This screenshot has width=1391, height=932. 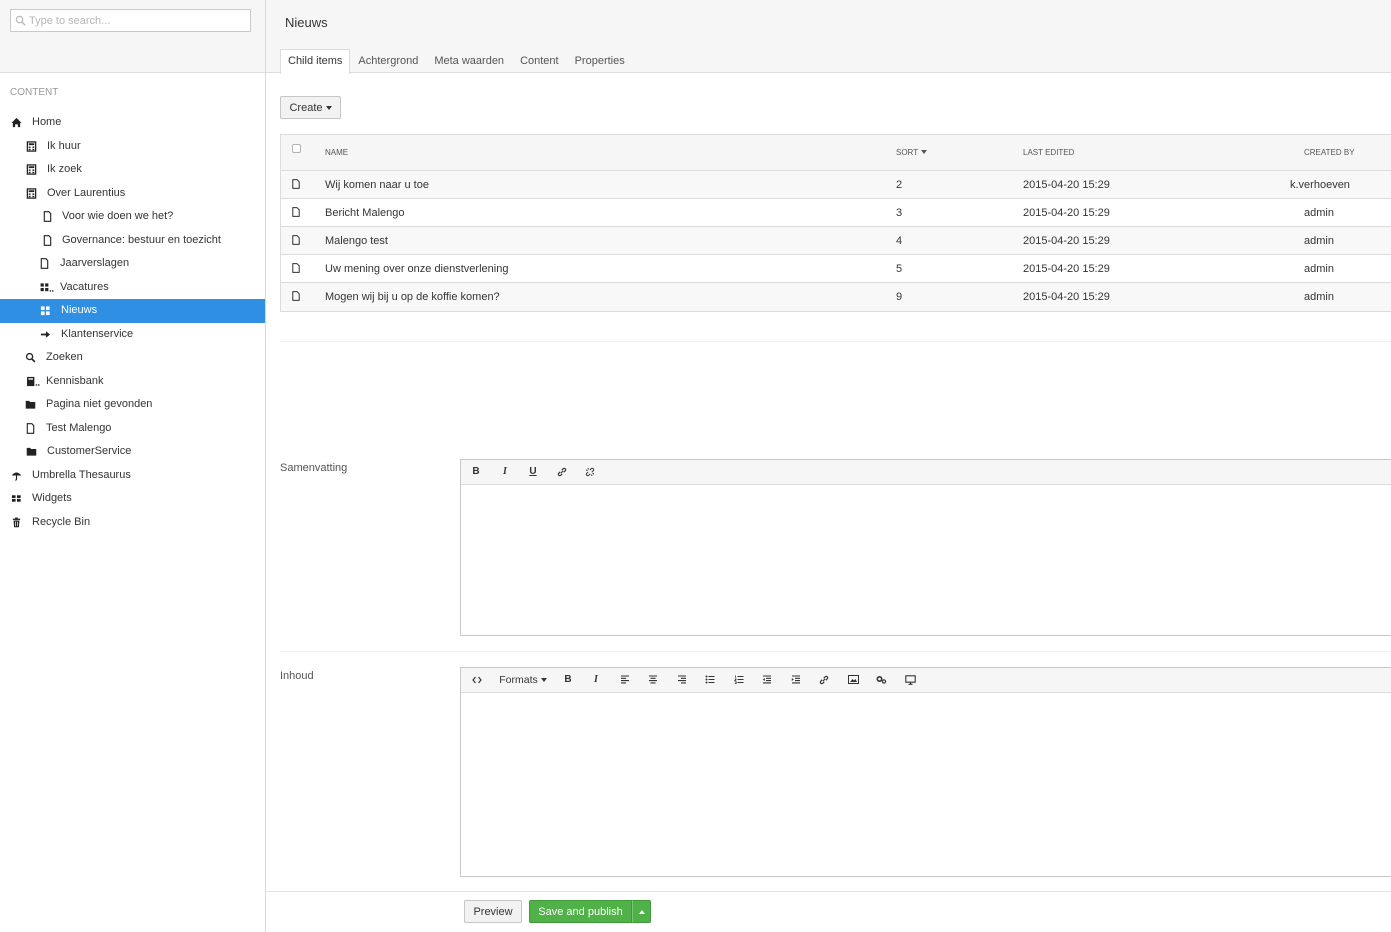 I want to click on unlink-icon, so click(x=590, y=472).